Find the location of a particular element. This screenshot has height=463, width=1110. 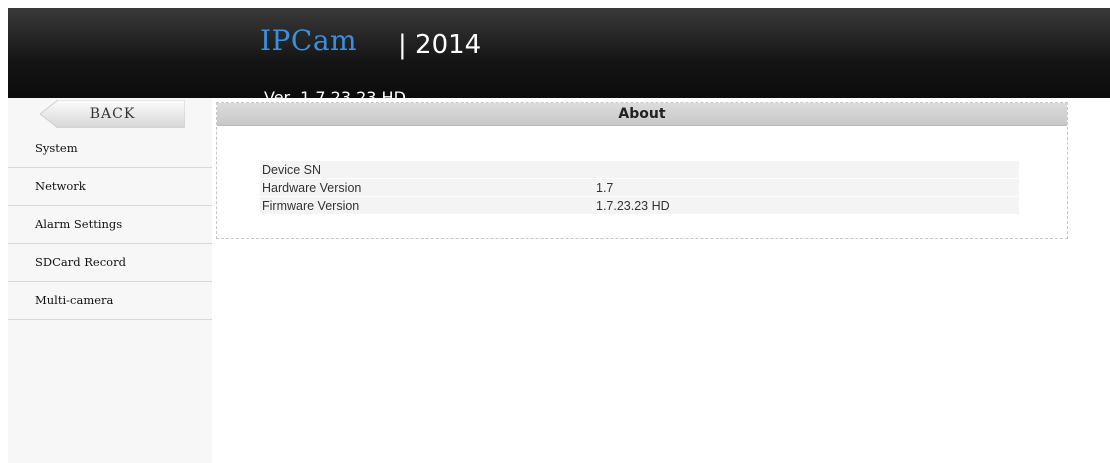

firmware-version-label: Firmware Version is located at coordinates (426, 205).